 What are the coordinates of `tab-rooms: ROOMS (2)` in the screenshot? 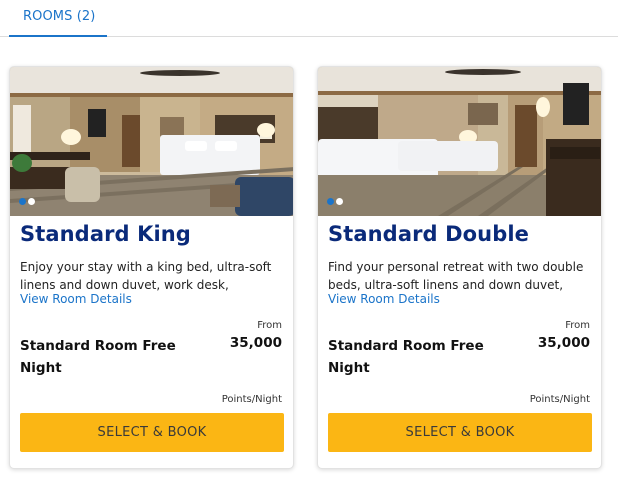 It's located at (58, 18).